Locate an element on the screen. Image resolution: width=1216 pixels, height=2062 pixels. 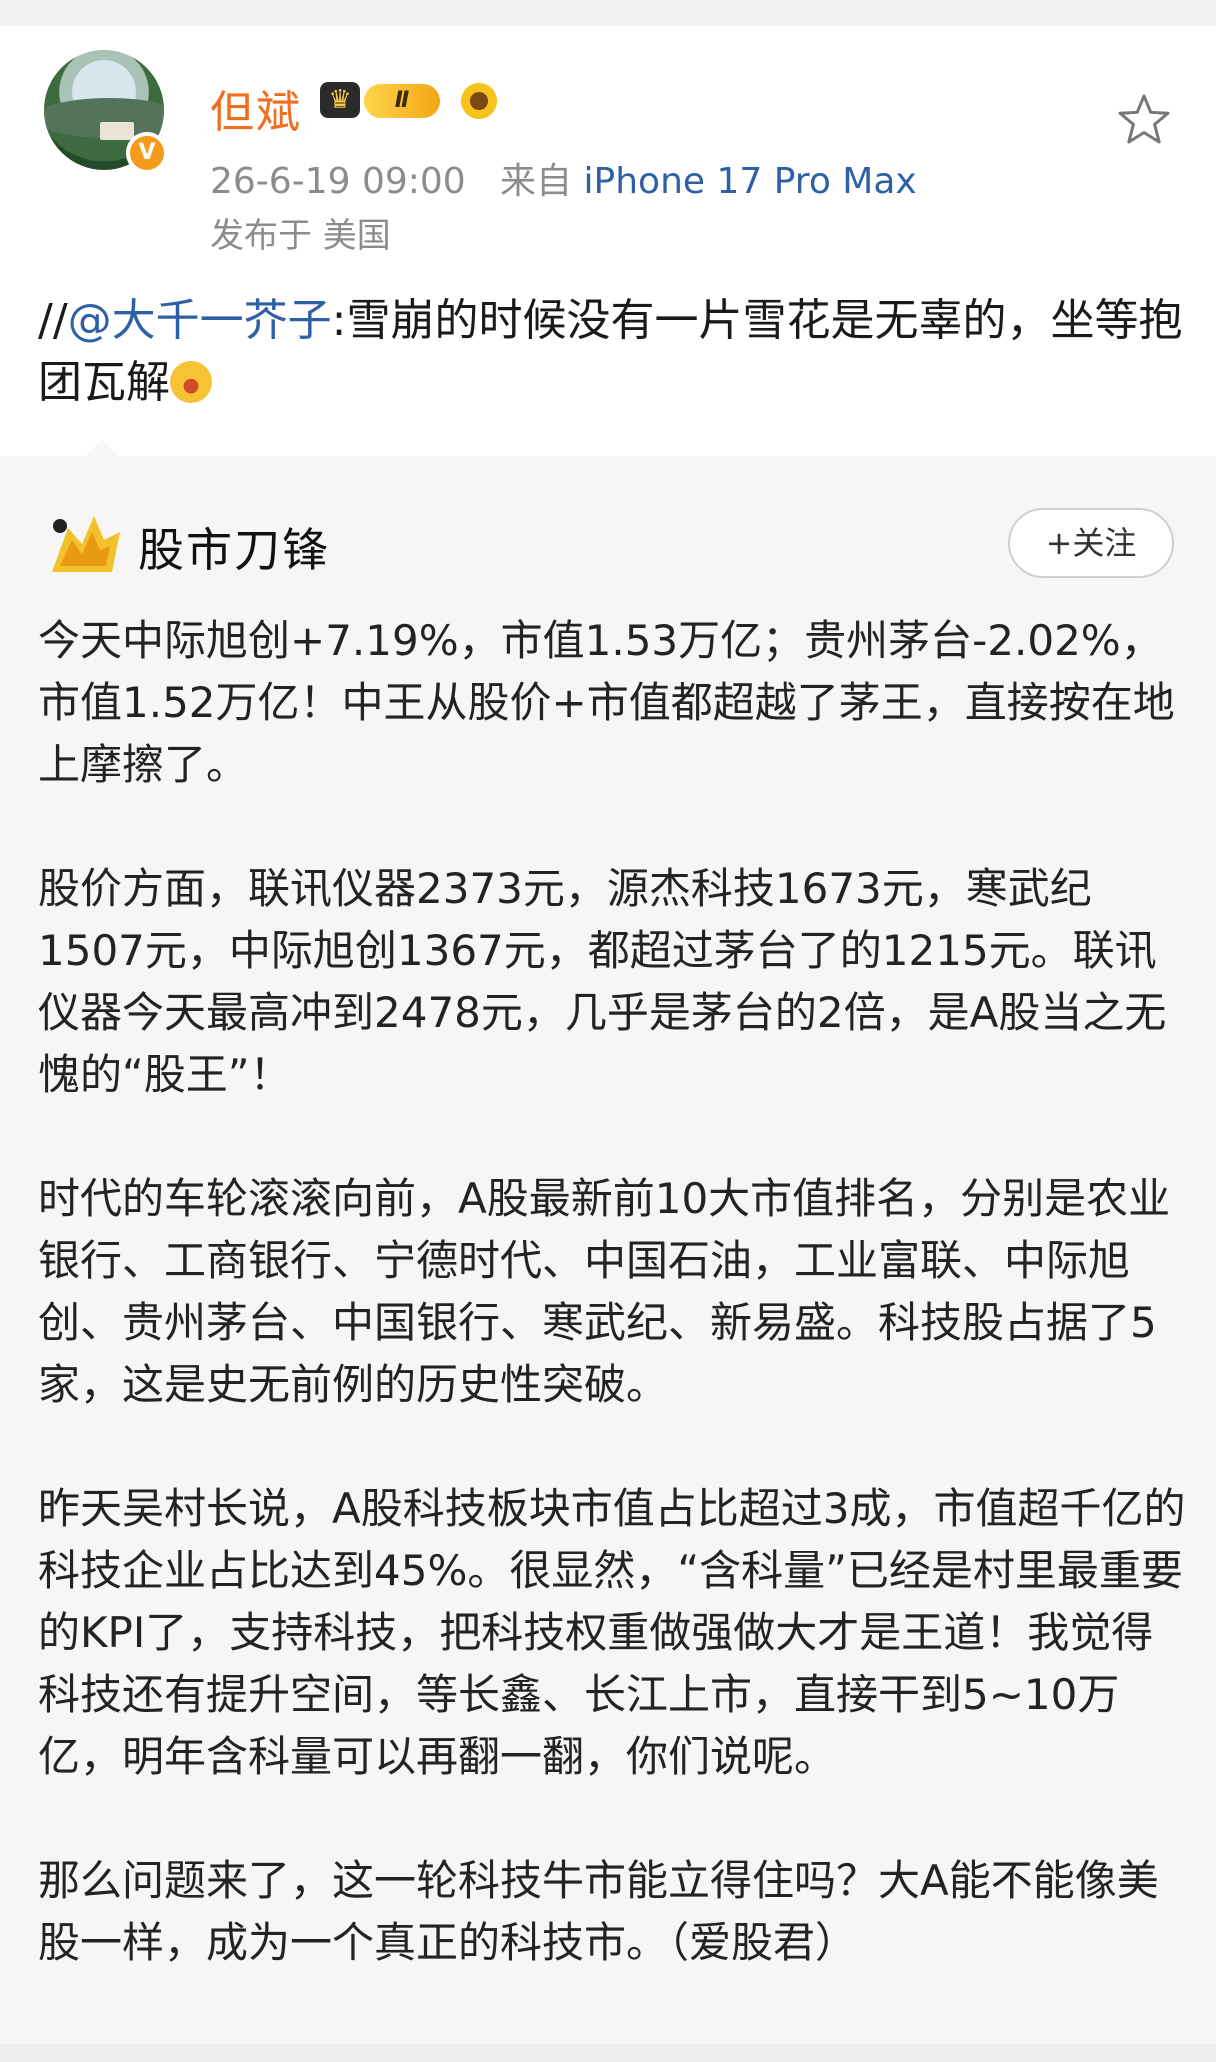
device-source: iPhone 17 Pro Max is located at coordinates (750, 181).